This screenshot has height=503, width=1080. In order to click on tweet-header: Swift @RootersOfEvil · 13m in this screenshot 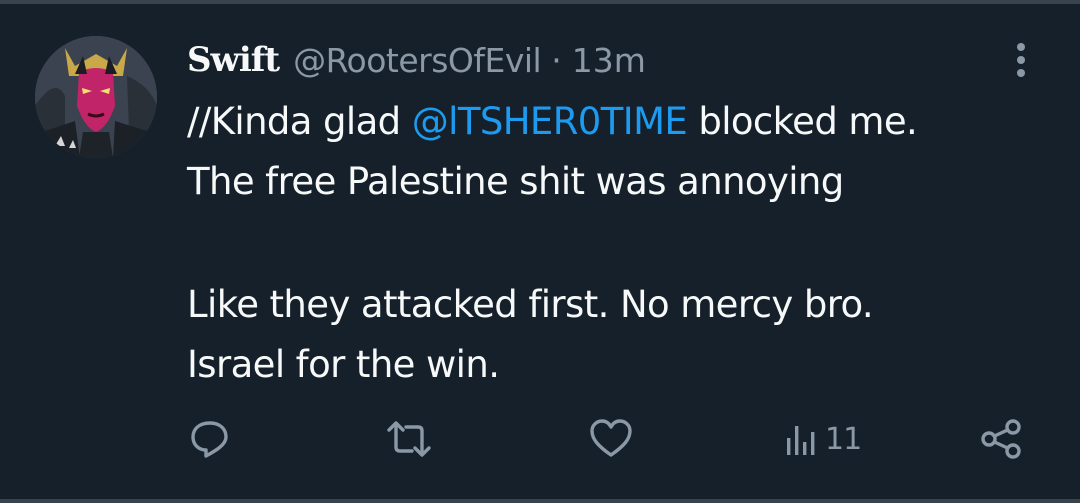, I will do `click(416, 60)`.